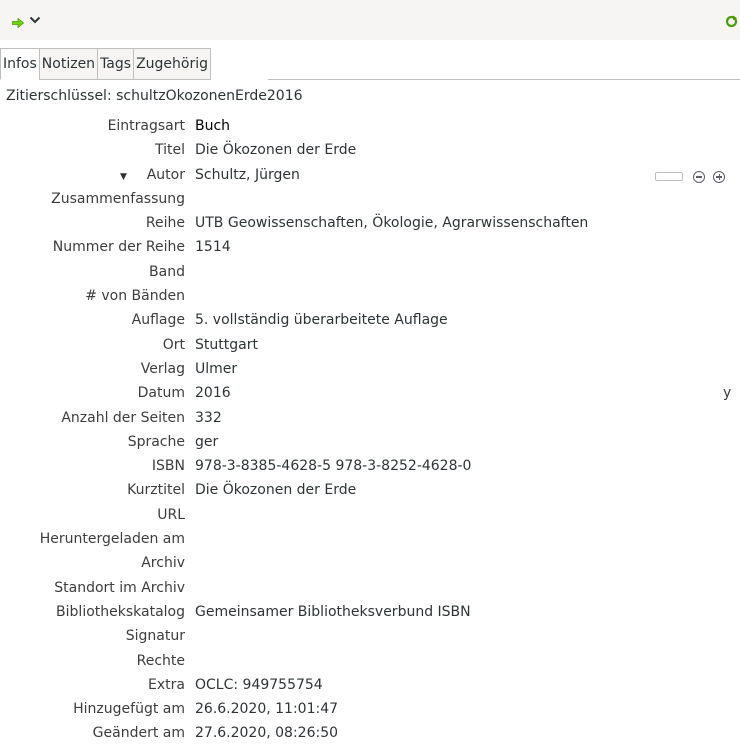 The image size is (740, 756). I want to click on field-row-signatur: Signatur, so click(370, 637).